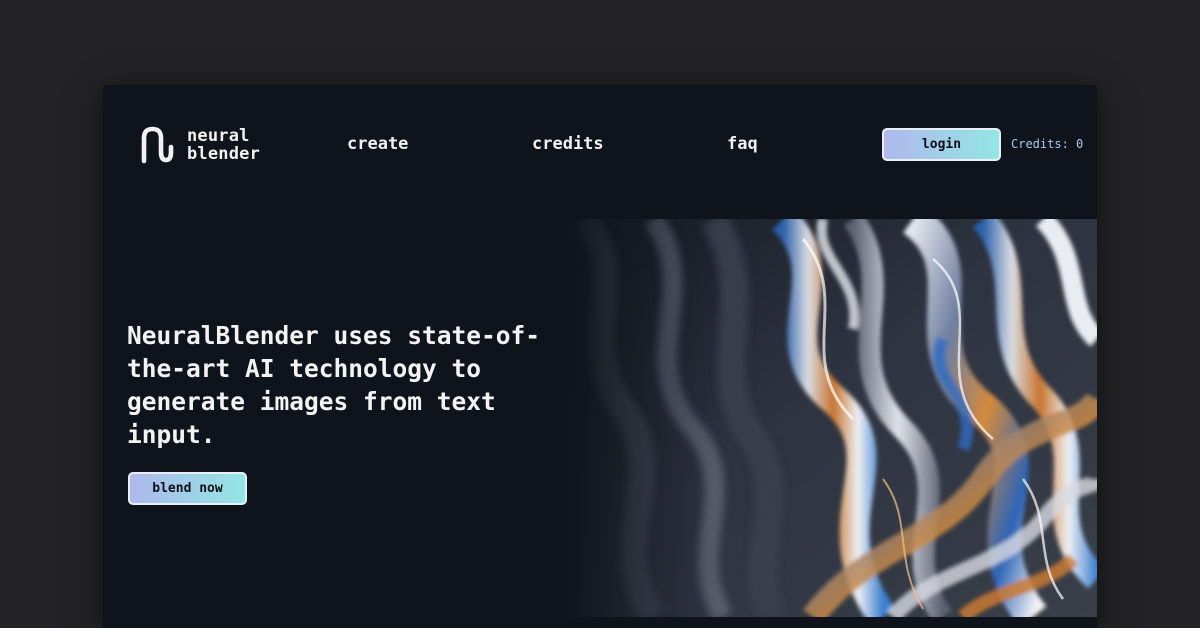 The height and width of the screenshot is (628, 1200). I want to click on blend-now-button: blend now, so click(187, 488).